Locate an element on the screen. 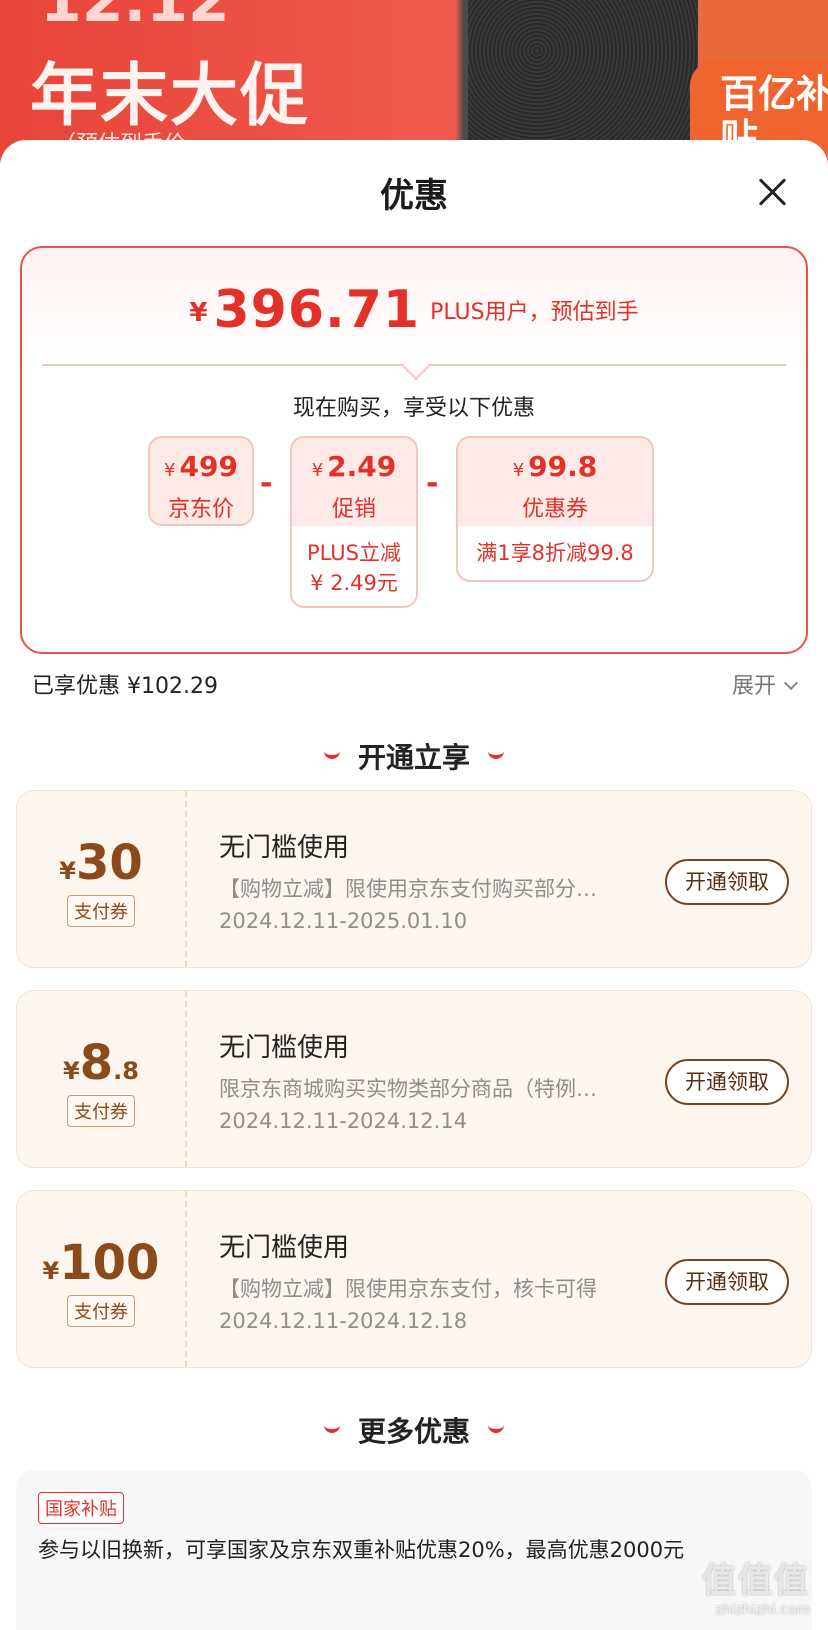  coupon-label: 优惠券 is located at coordinates (554, 509).